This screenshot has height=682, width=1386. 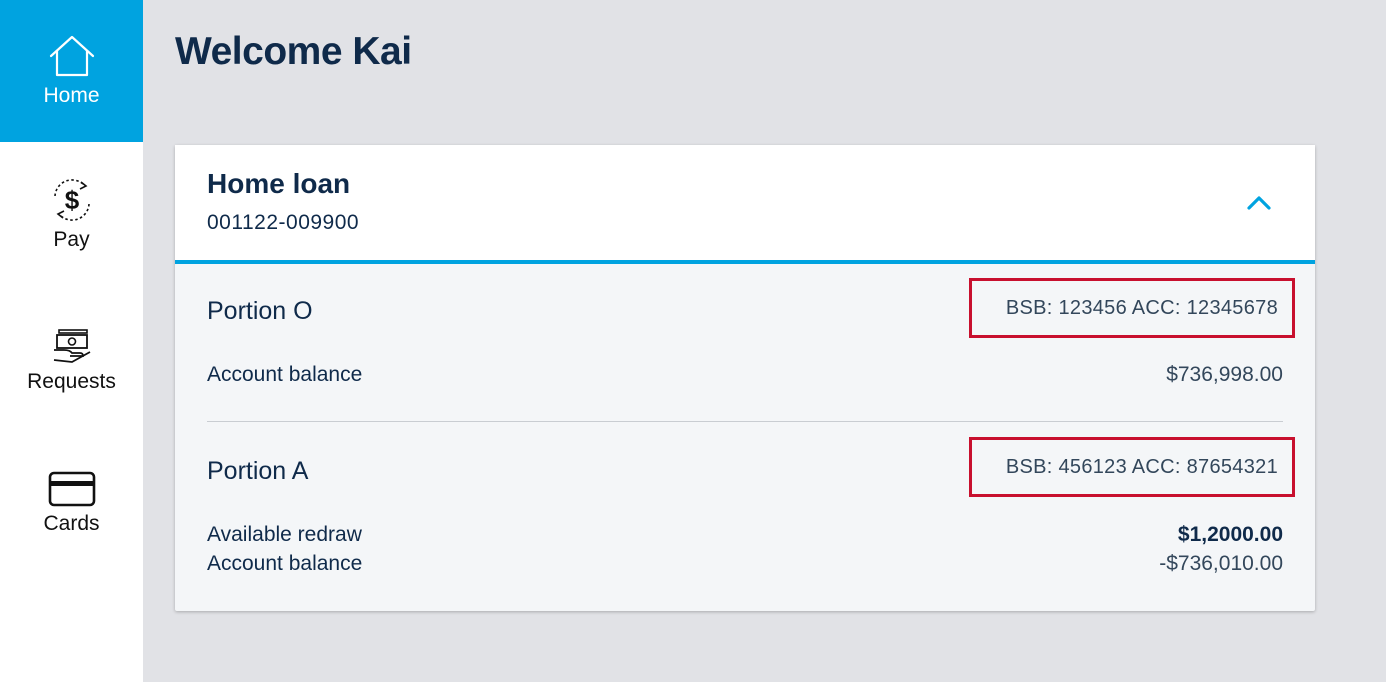 I want to click on dollar-cycle-icon: $, so click(x=71, y=200).